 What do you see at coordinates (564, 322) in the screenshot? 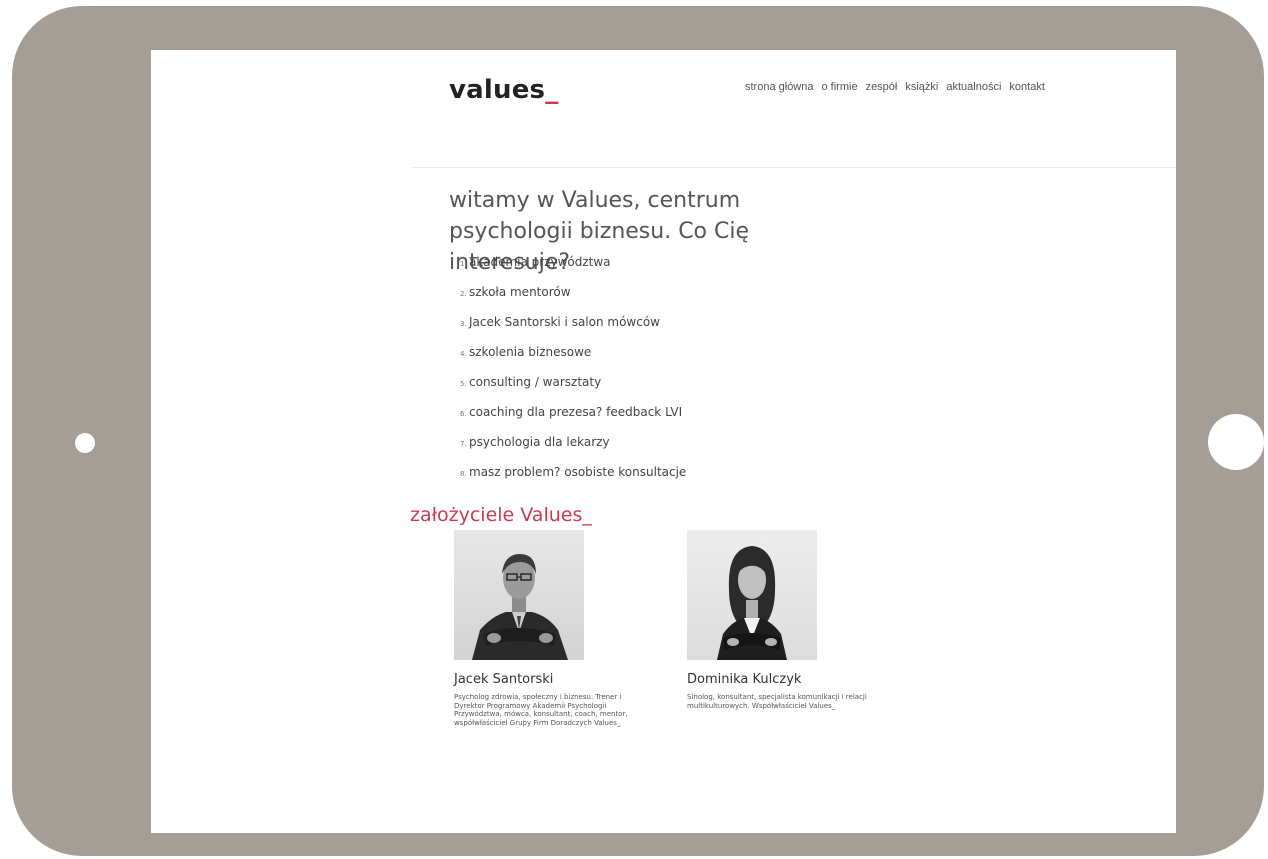
I see `list-item-label: Jacek Santorski i salon mówców` at bounding box center [564, 322].